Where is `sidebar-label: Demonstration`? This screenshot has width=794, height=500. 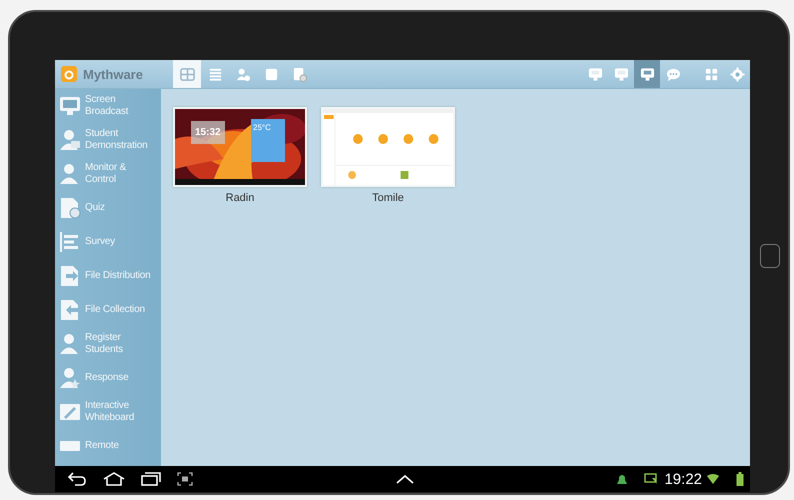 sidebar-label: Demonstration is located at coordinates (116, 146).